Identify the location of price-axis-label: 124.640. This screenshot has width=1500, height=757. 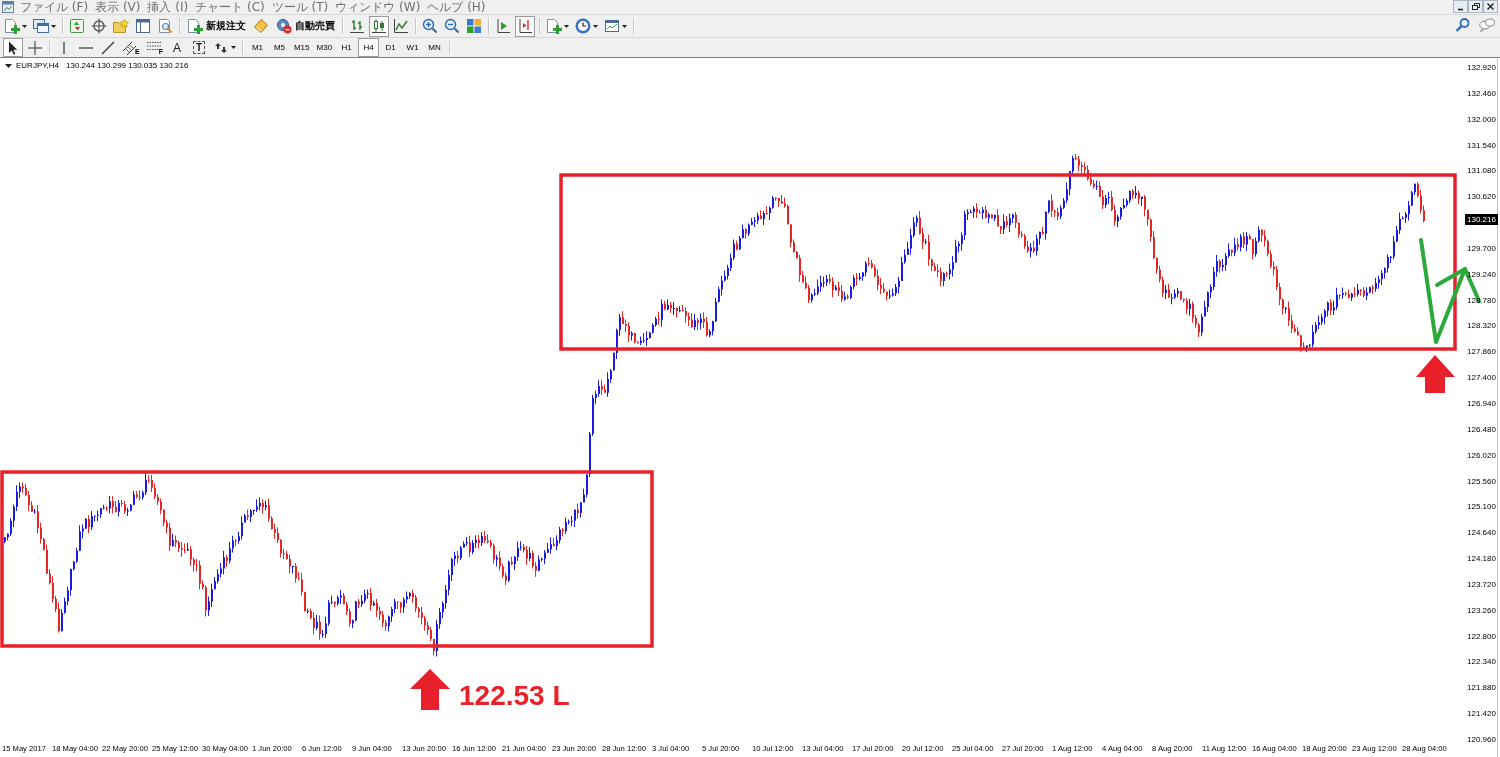
(1481, 533).